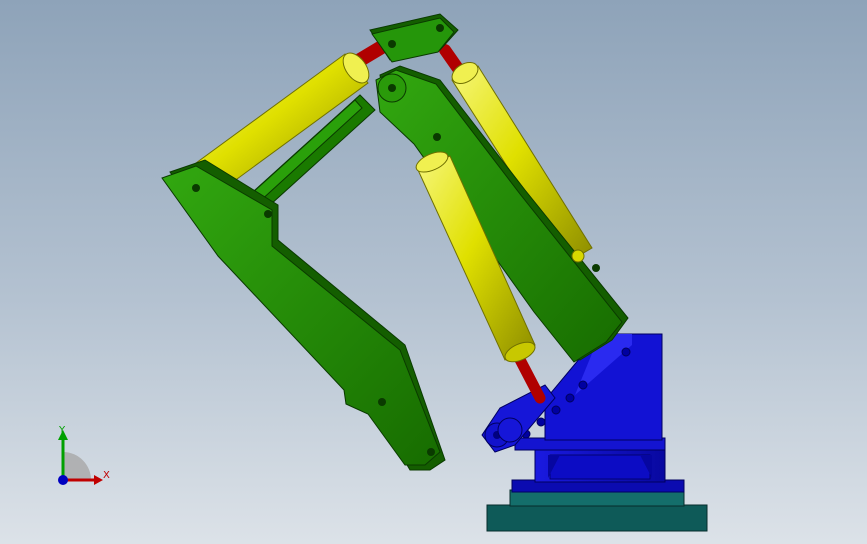  Describe the element at coordinates (98, 480) in the screenshot. I see `x-axis-arrowhead` at that location.